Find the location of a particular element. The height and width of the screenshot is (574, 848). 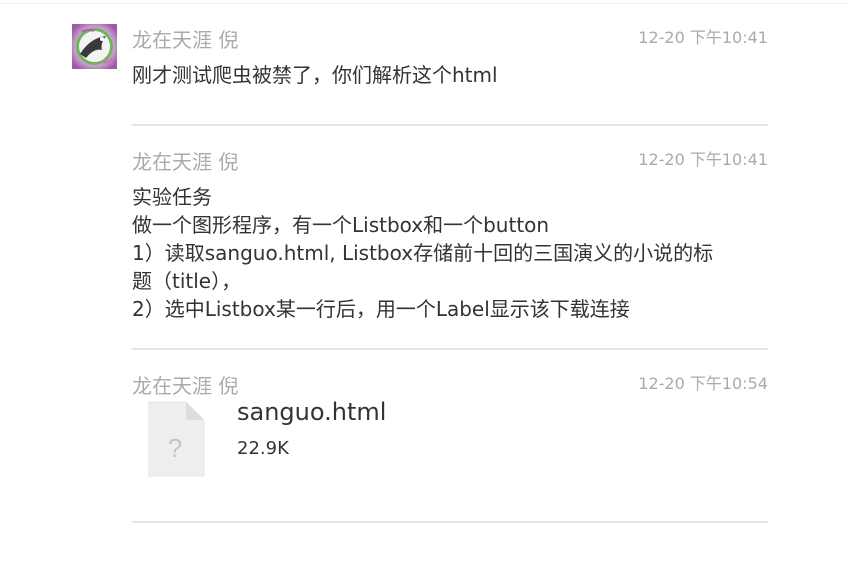

message-text: 刚才测试爬虫被禁了，你们解析这个html is located at coordinates (315, 75).